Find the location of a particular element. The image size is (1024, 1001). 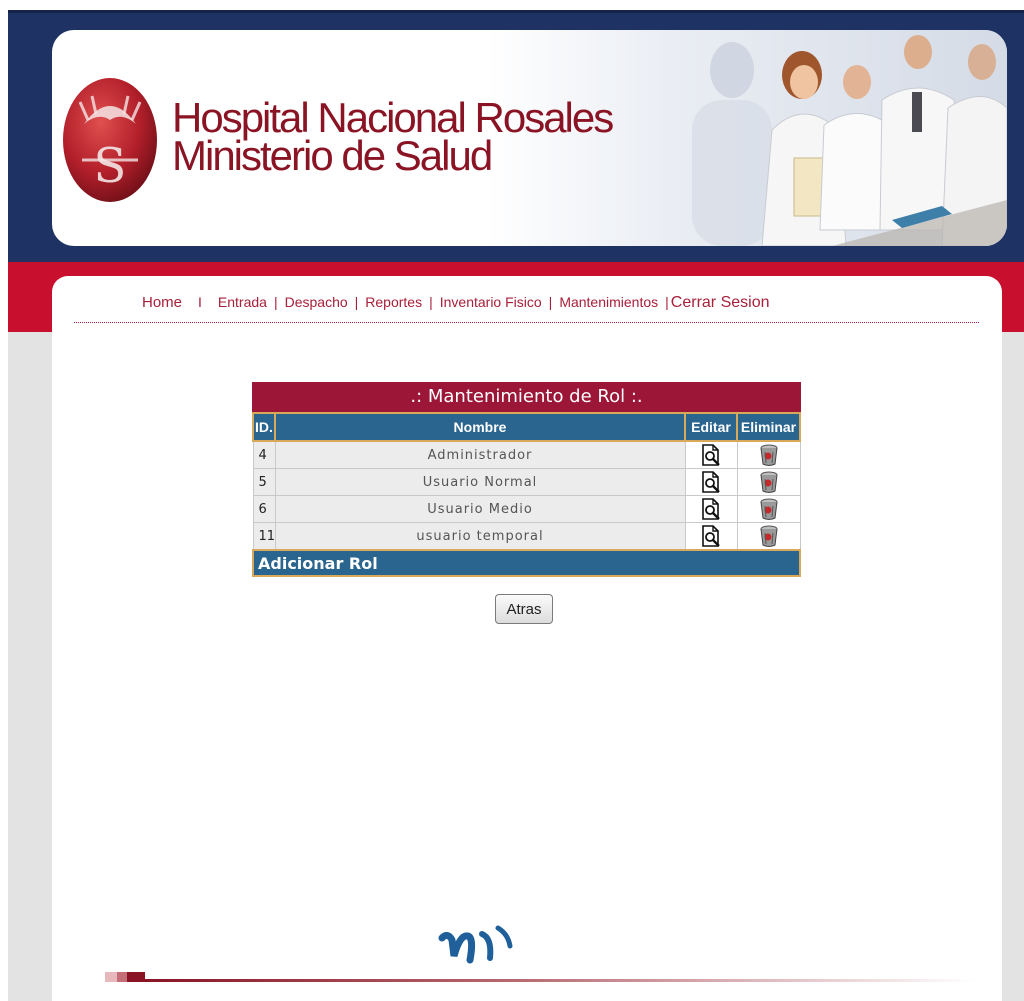

footer-decorative-bar is located at coordinates (540, 977).